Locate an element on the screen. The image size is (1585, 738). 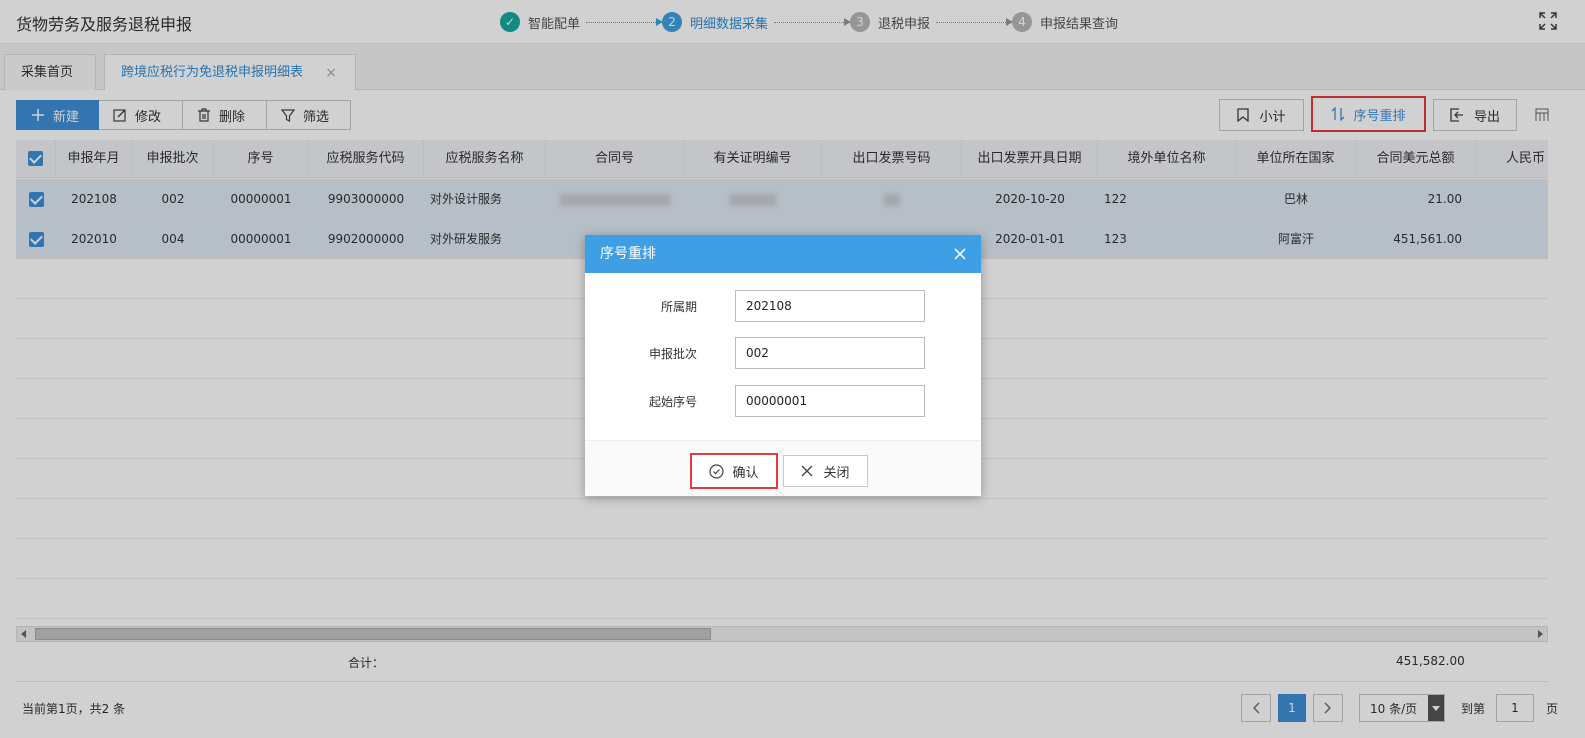
field-period: 所属期 202108 is located at coordinates (783, 306).